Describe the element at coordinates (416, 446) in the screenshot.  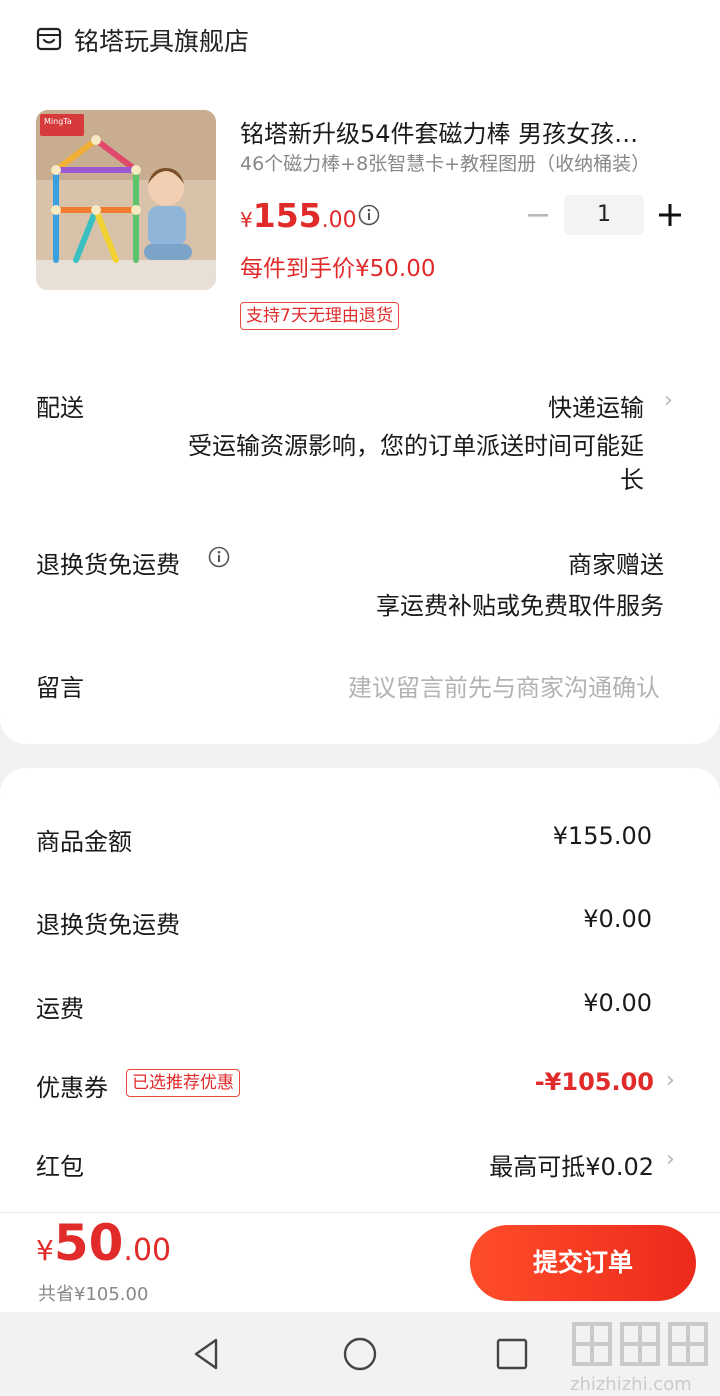
I see `delivery-note-line1: 受运输资源影响，您的订单派送时间可能延` at that location.